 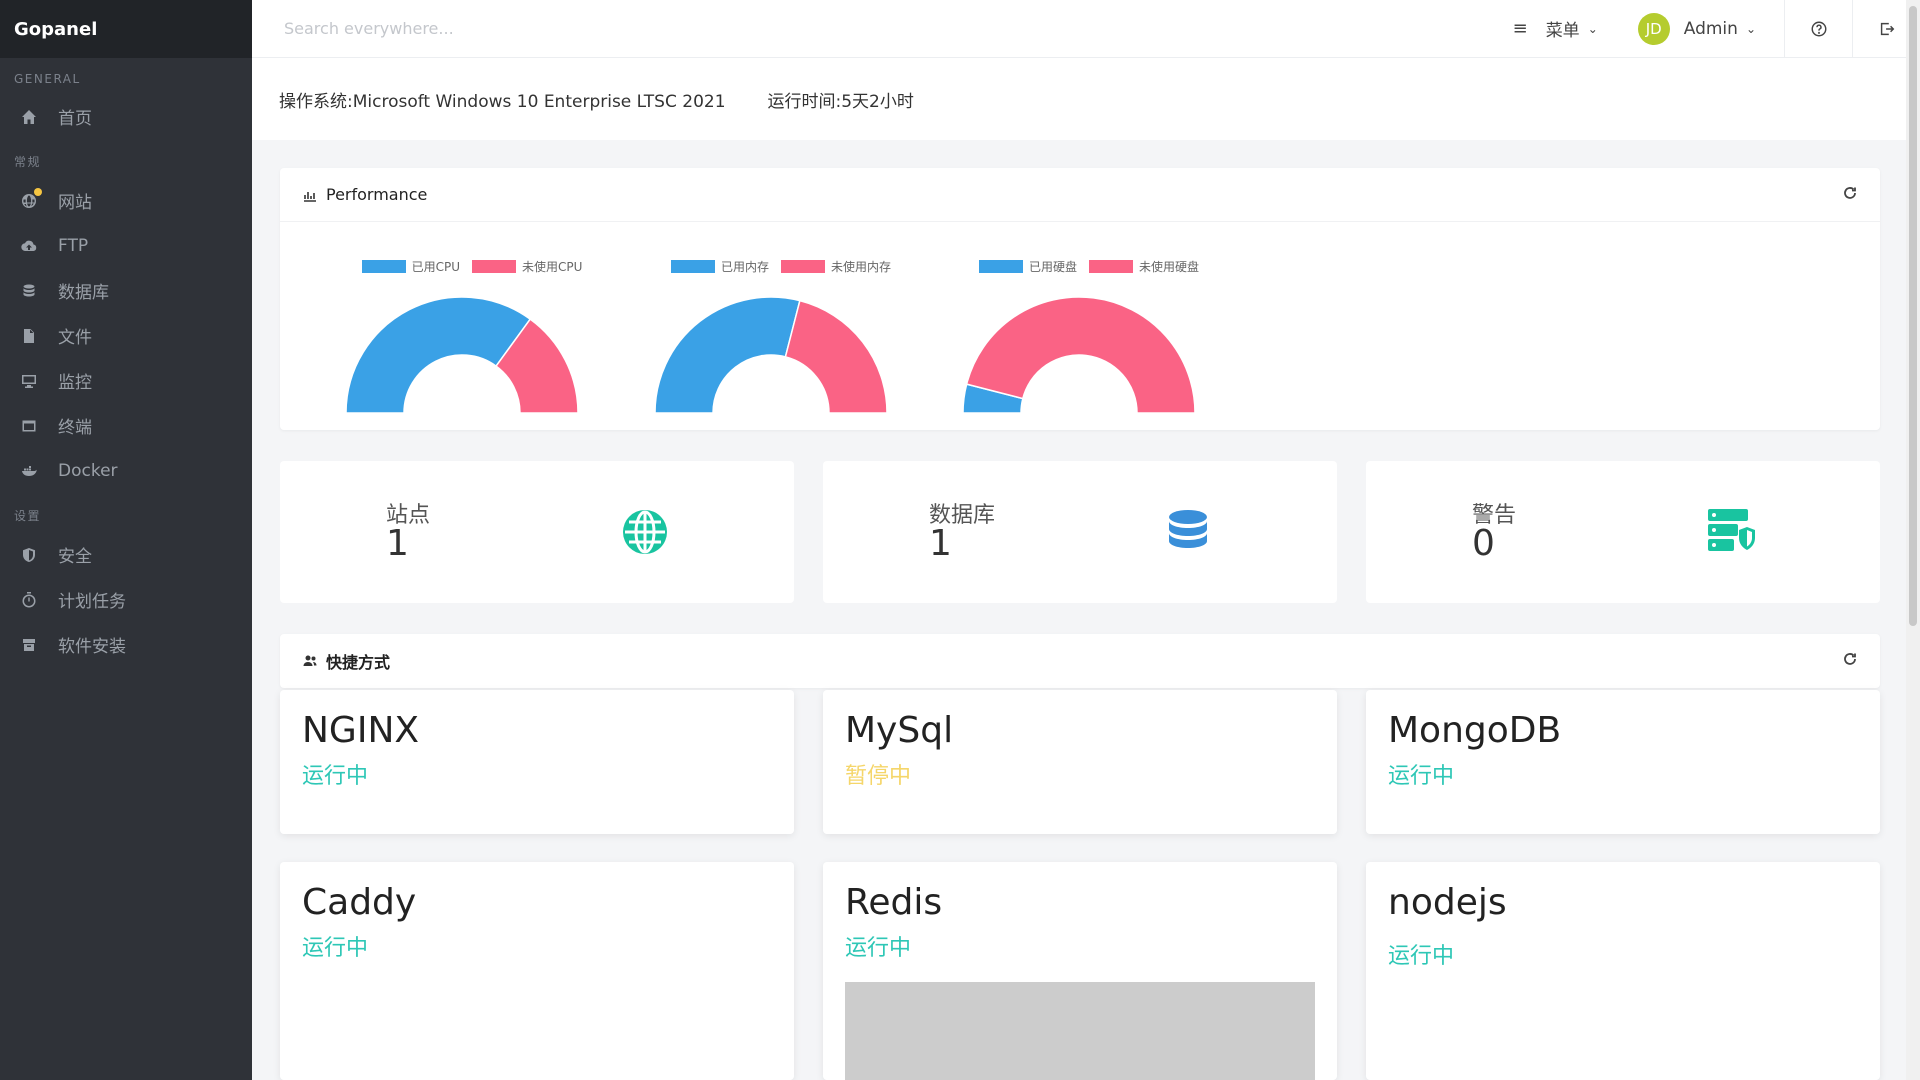 I want to click on stat-card-alerts: 警告 0, so click(x=1623, y=532).